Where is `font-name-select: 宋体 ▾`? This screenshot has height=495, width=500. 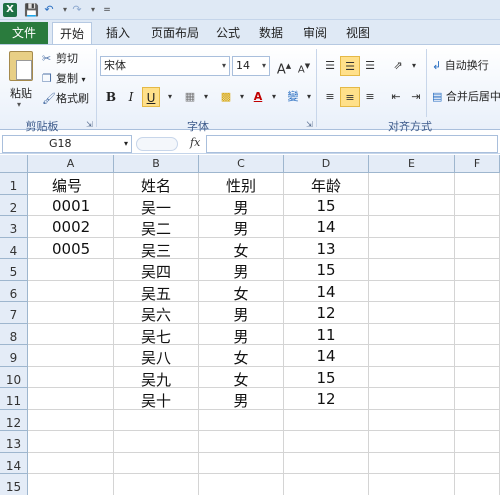
font-name-select: 宋体 ▾ is located at coordinates (165, 66).